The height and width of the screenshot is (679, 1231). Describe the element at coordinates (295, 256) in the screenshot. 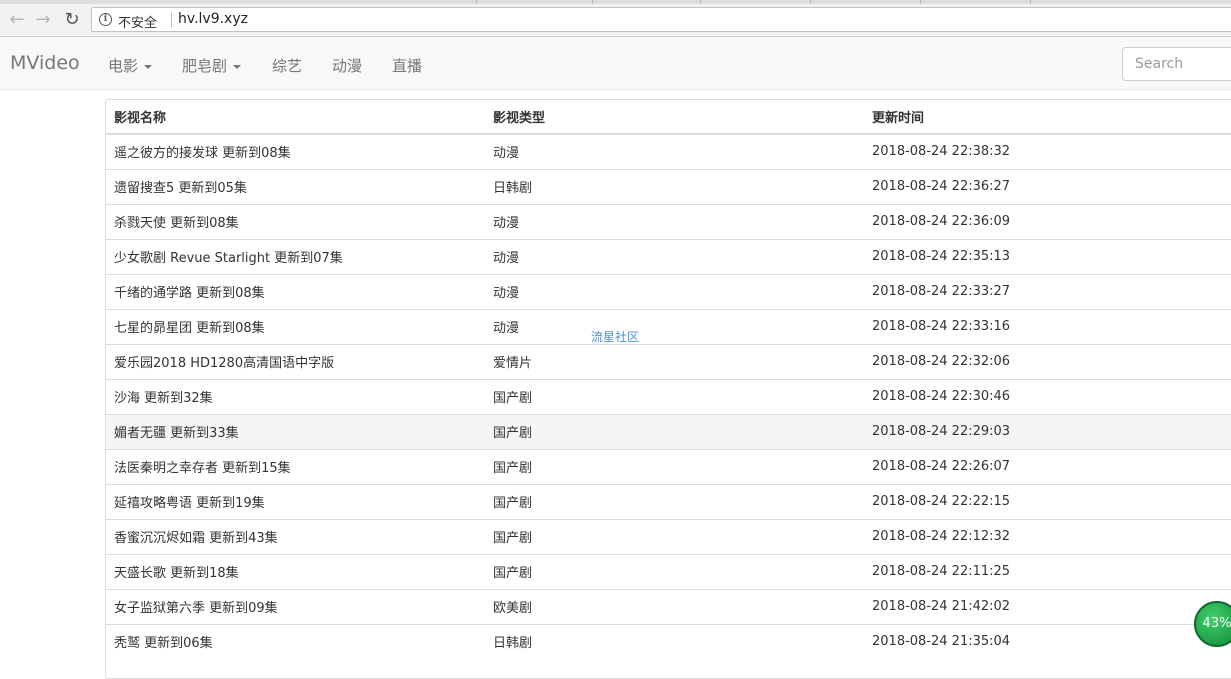

I see `cell-title: 少女歌剧 Revue Starlight 更新到07集` at that location.